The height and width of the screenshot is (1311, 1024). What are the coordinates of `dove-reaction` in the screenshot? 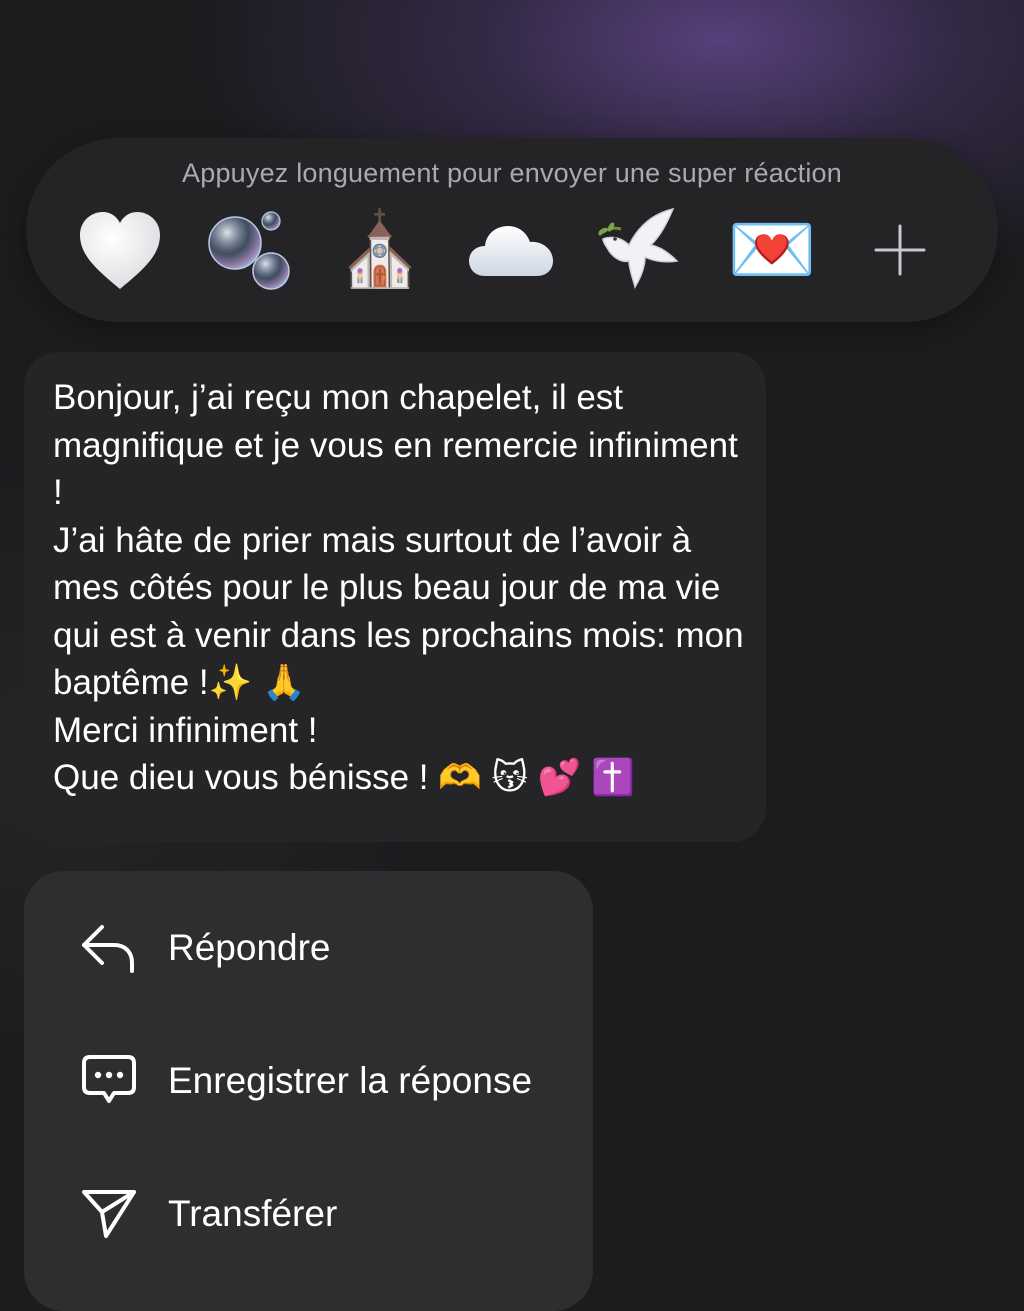 It's located at (640, 250).